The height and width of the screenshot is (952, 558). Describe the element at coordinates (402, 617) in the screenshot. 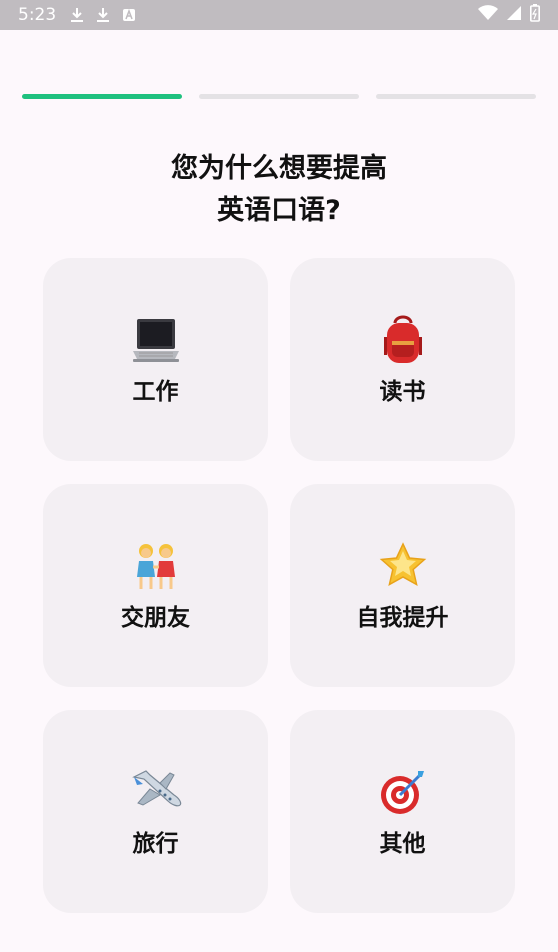

I see `option-label: 自我提升` at that location.